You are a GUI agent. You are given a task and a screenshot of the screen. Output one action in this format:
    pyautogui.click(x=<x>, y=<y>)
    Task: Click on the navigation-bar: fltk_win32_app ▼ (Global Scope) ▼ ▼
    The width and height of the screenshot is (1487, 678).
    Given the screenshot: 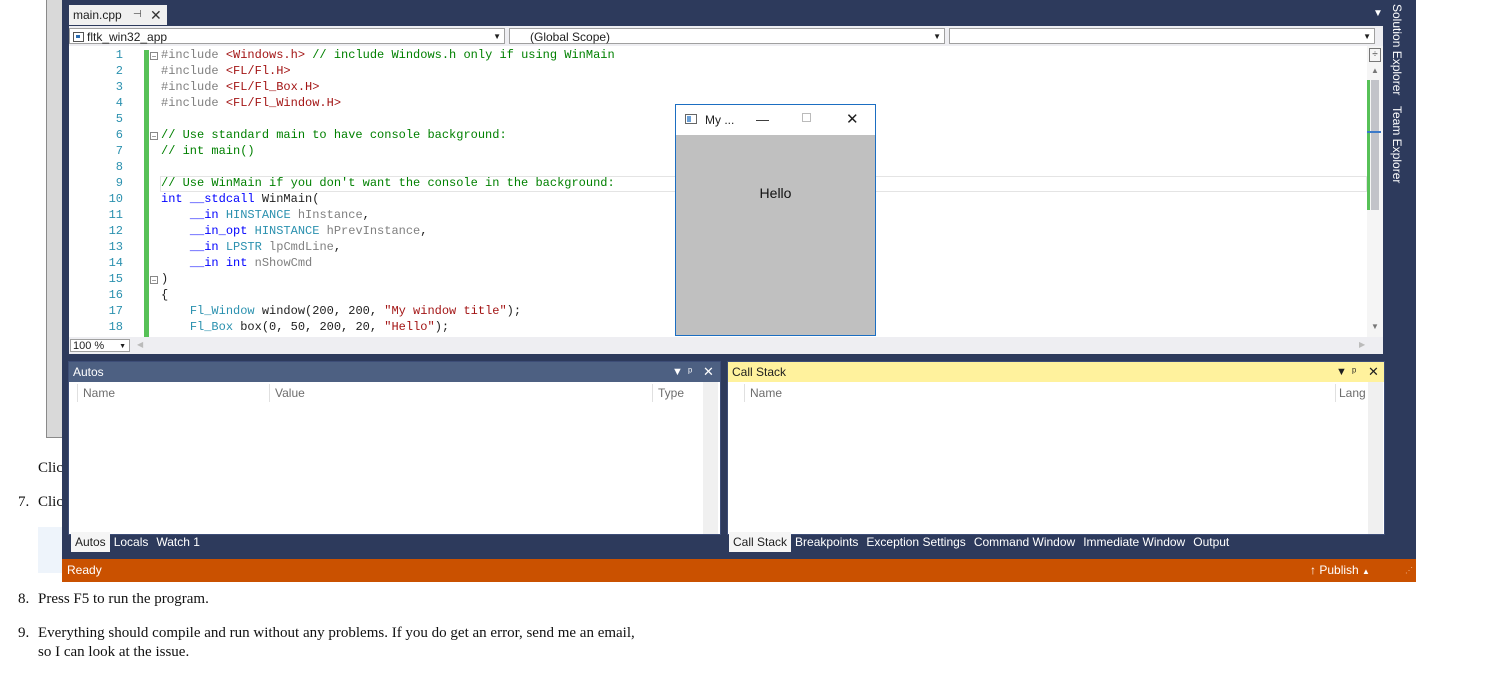 What is the action you would take?
    pyautogui.click(x=726, y=36)
    